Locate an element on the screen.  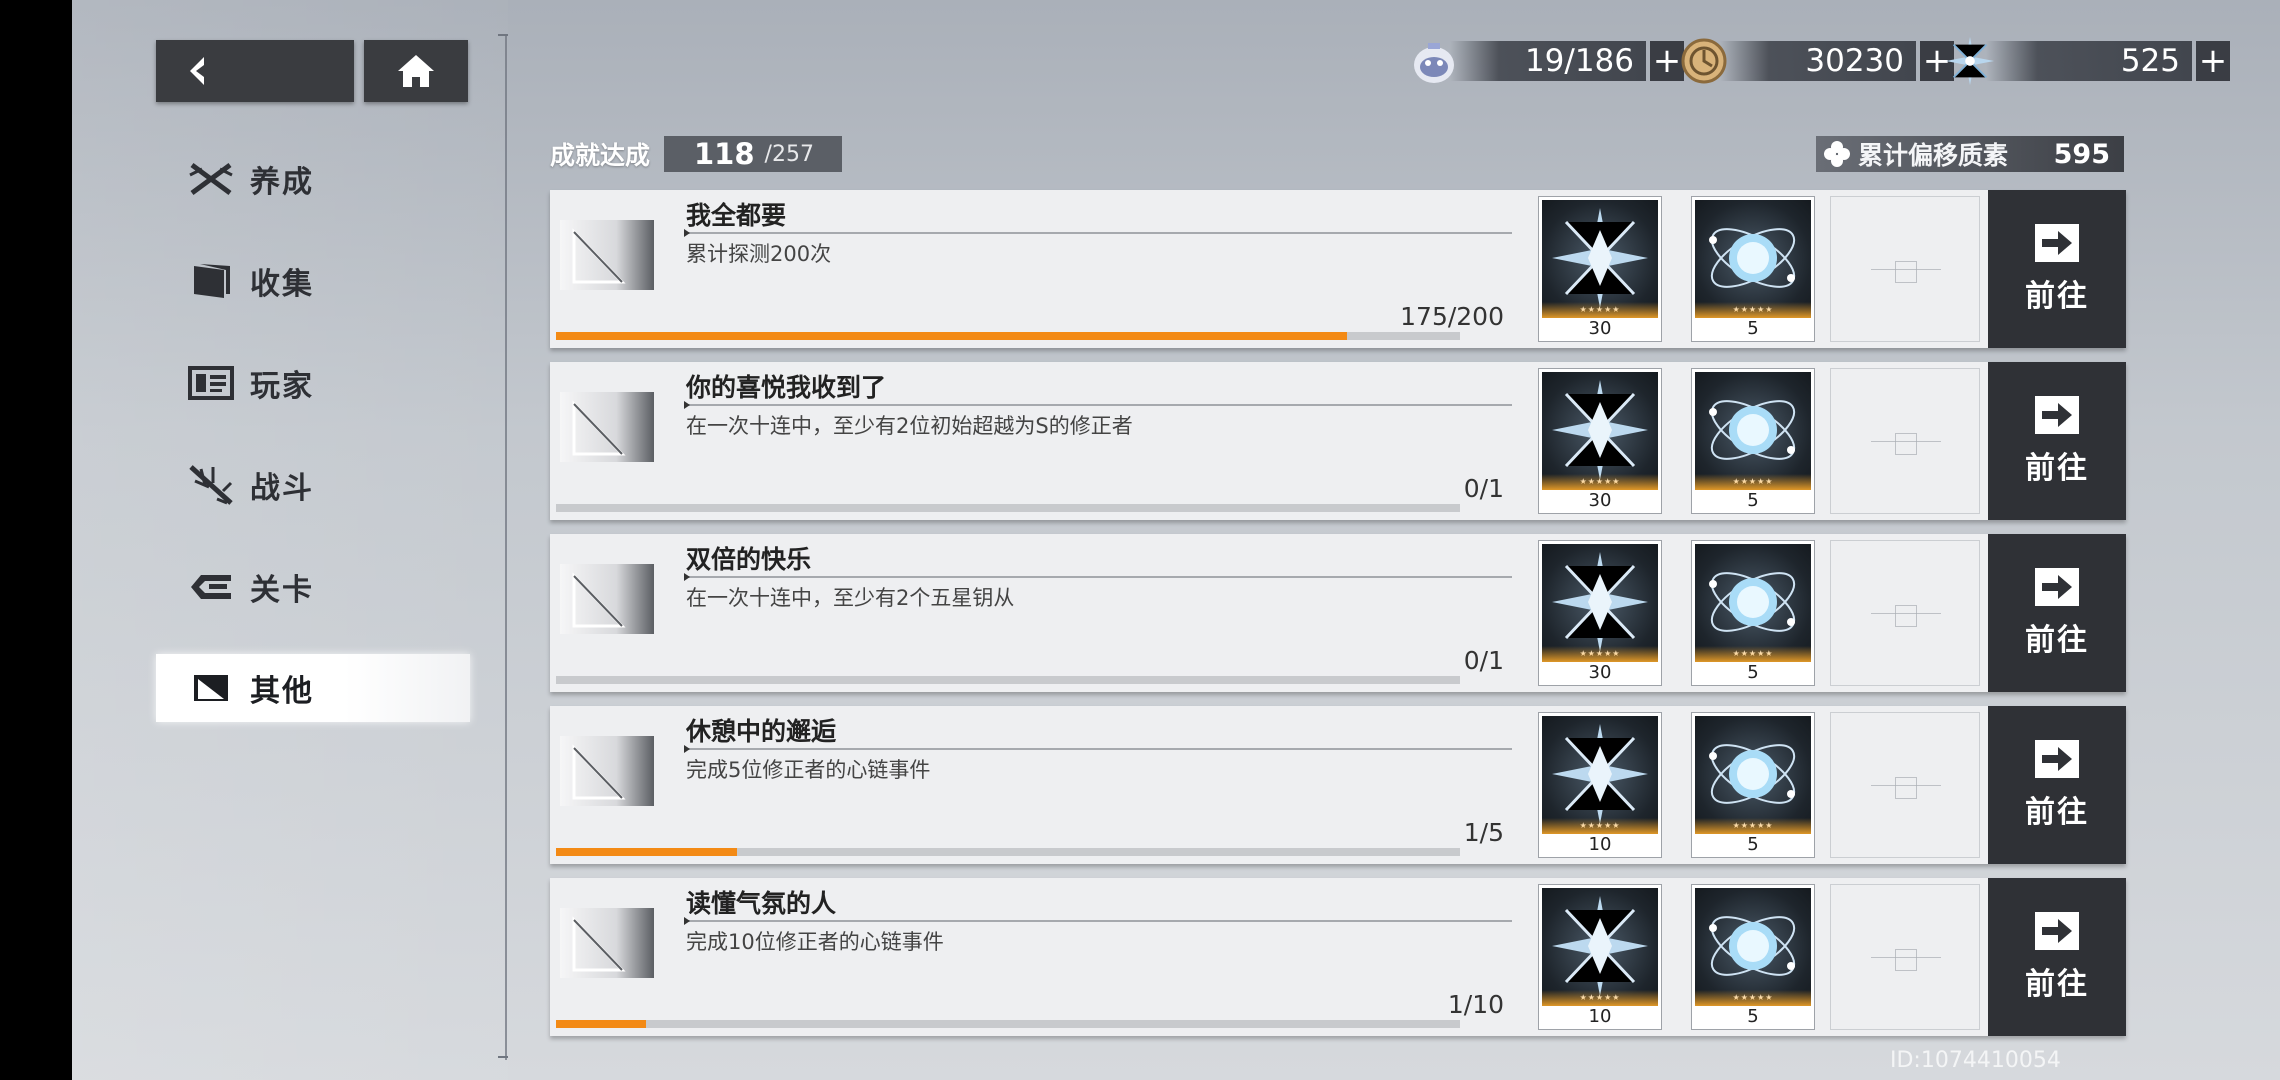
resource-coin: 30230 + is located at coordinates (1816, 61).